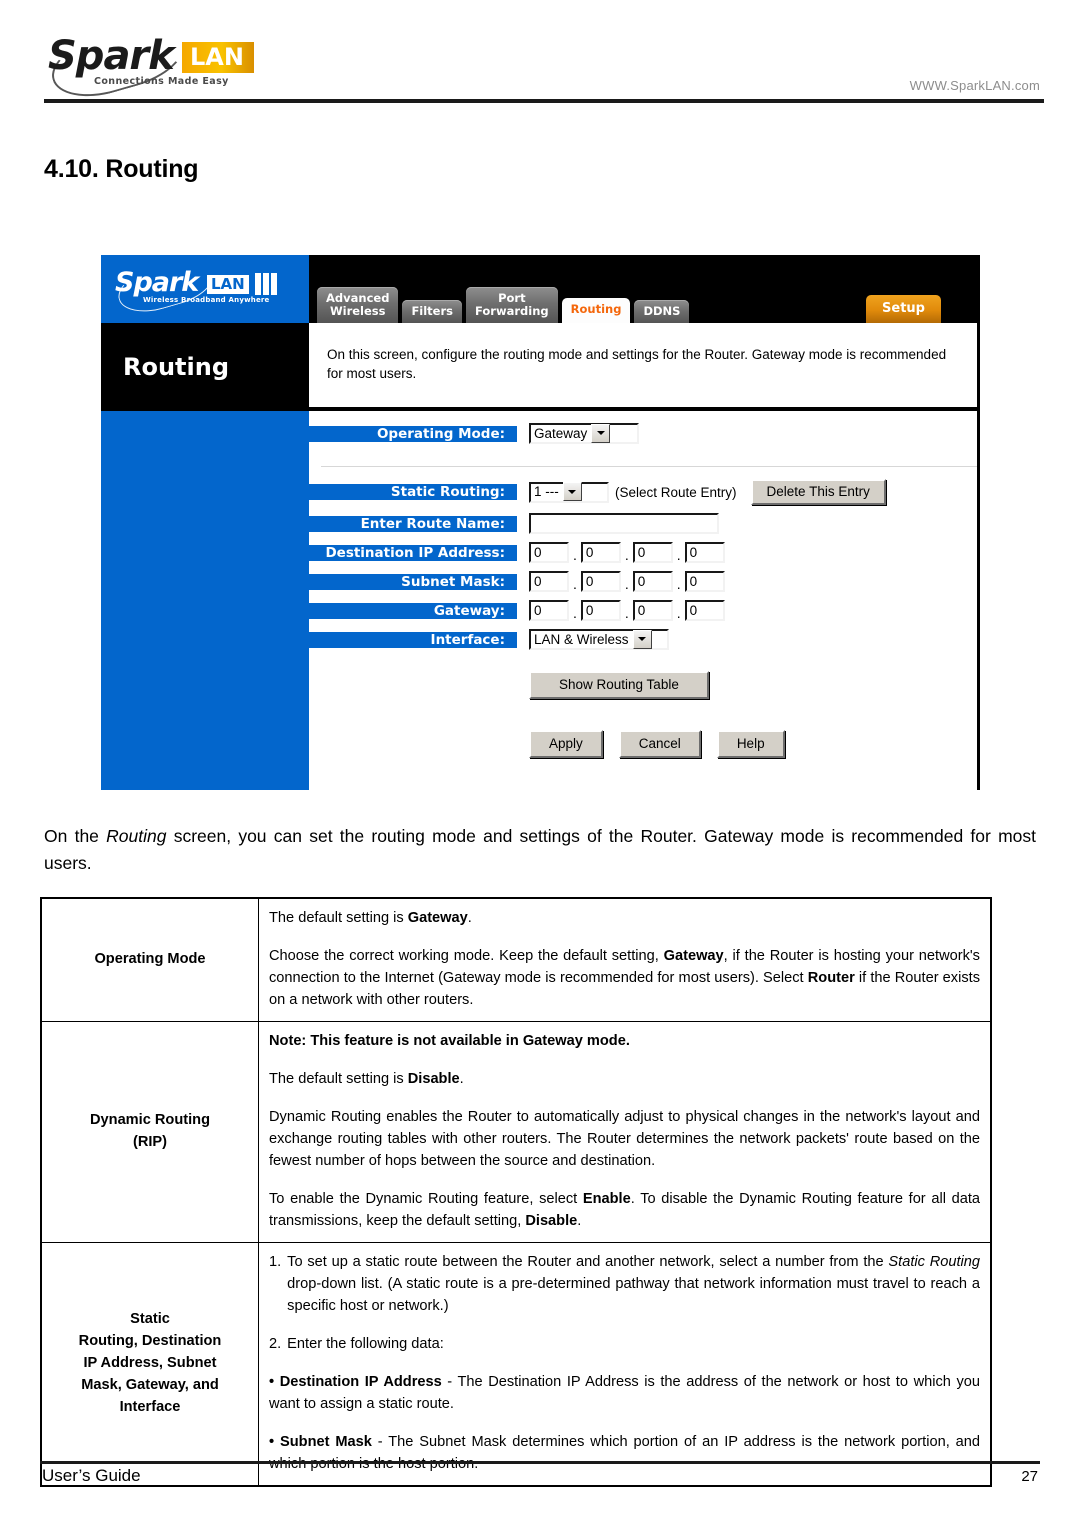  What do you see at coordinates (358, 305) in the screenshot?
I see `tab-advanced-wireless: Advanced Wireless` at bounding box center [358, 305].